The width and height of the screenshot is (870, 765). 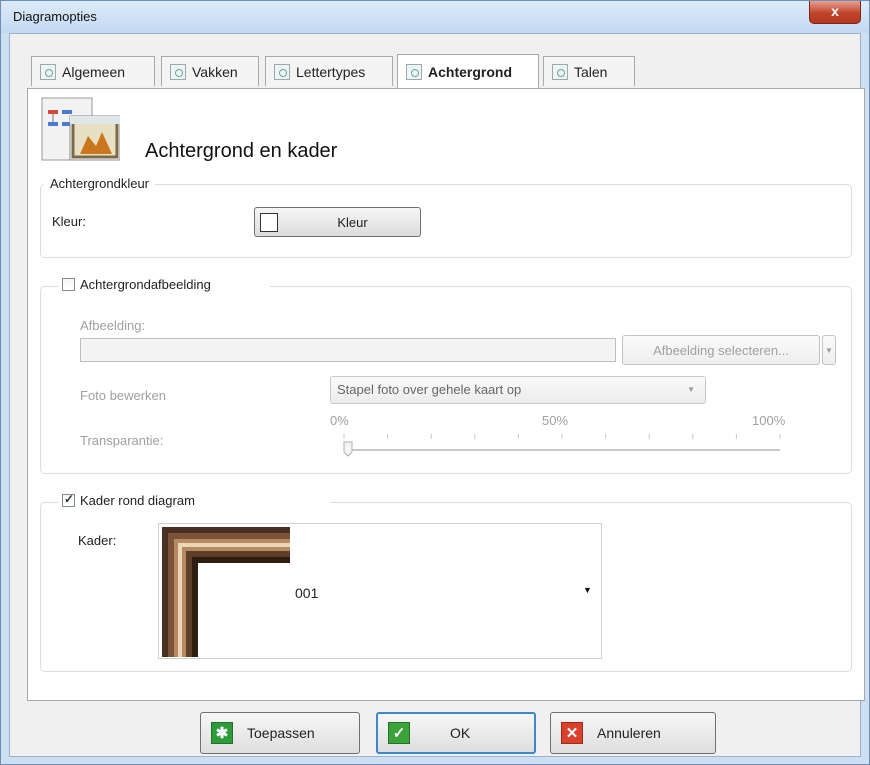 I want to click on slider-tick-max: 100%, so click(x=769, y=420).